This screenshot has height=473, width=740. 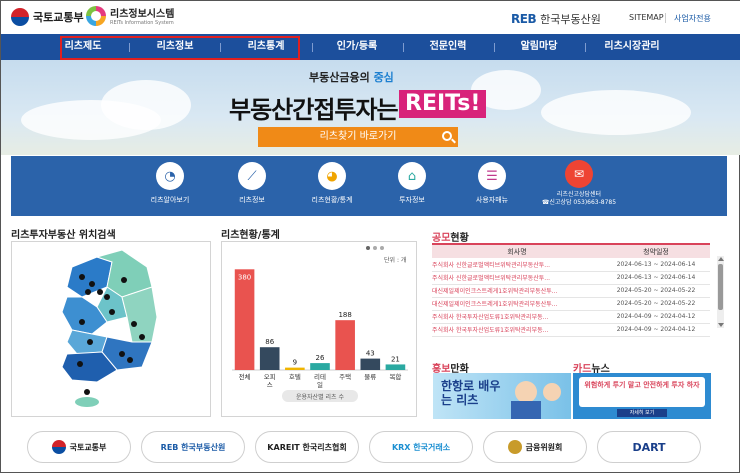 What do you see at coordinates (579, 183) in the screenshot?
I see `callcenter-link: ✉ 리츠신고상담센터 ☎신고상담 053)663-8785` at bounding box center [579, 183].